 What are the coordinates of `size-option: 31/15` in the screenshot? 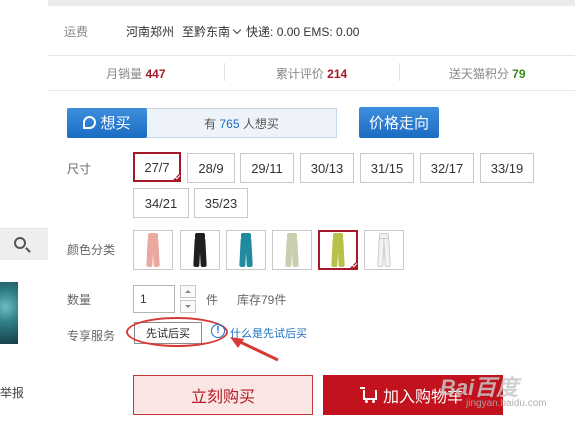 It's located at (387, 168).